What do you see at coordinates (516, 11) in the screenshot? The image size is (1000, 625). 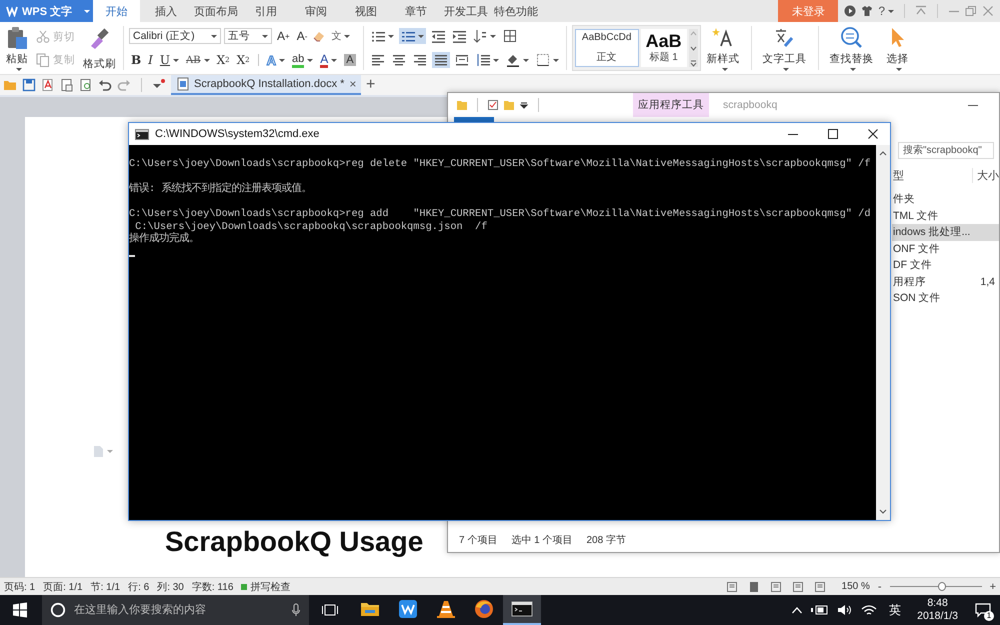 I see `ribbon-tab: 特色功能` at bounding box center [516, 11].